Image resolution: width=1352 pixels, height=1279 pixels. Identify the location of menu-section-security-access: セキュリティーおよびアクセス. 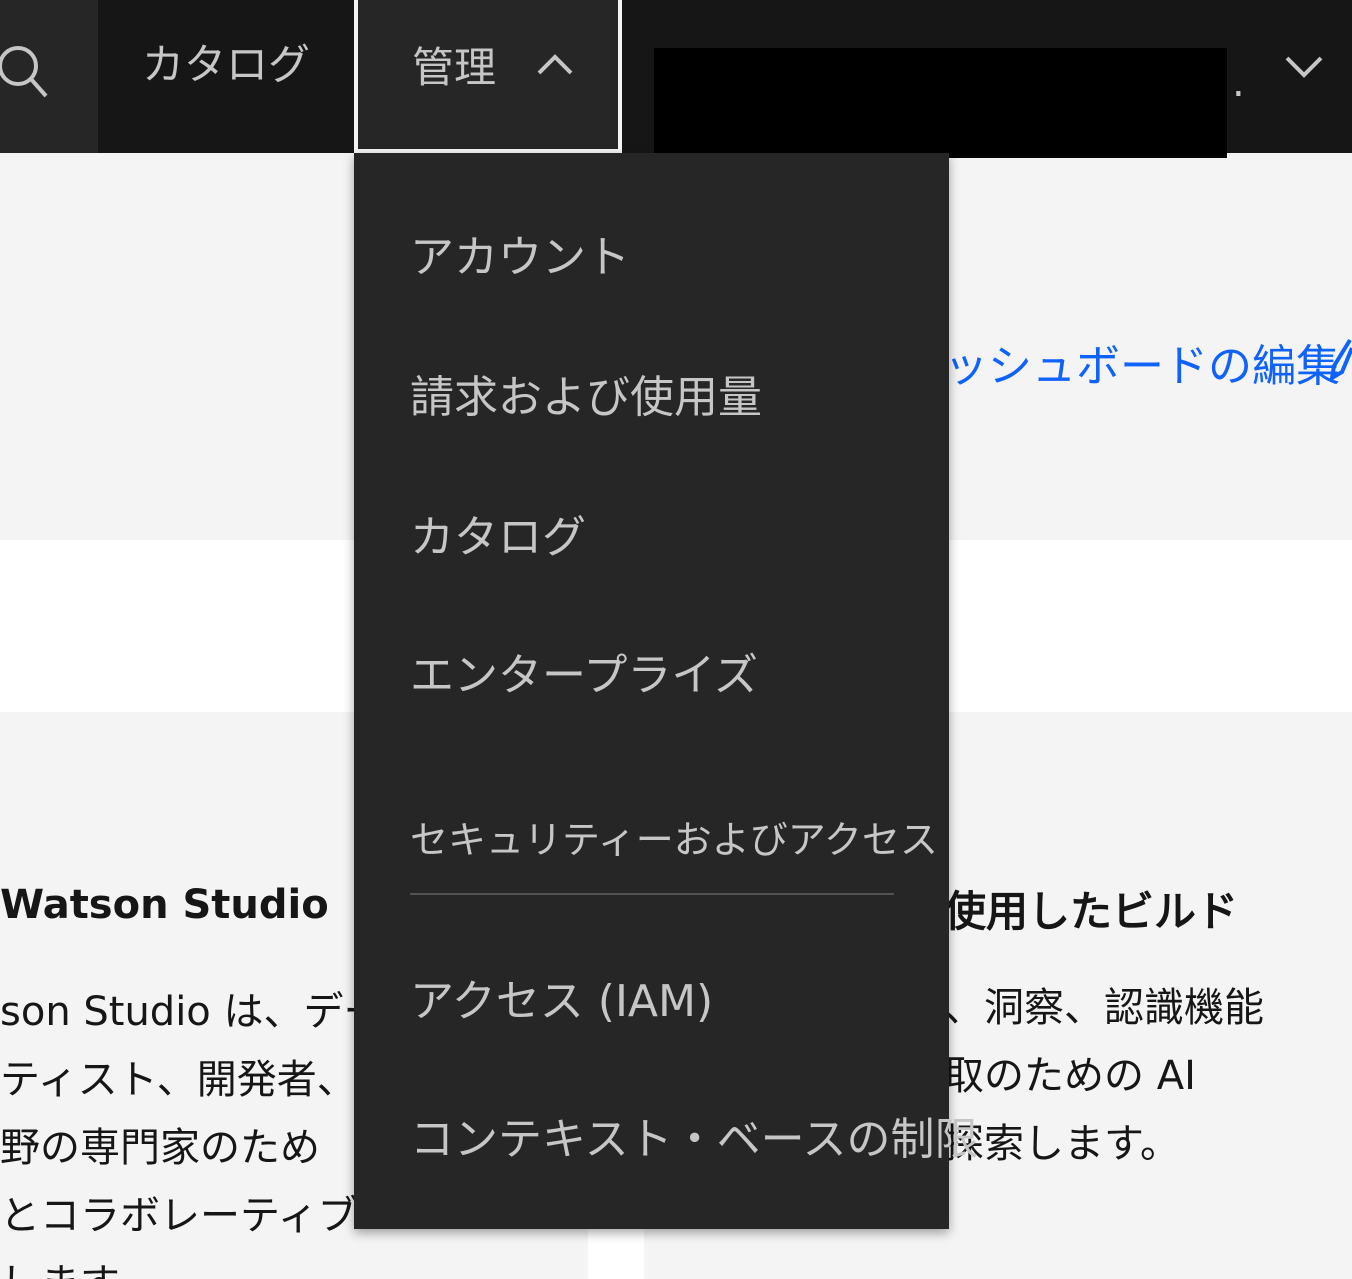
(674, 840).